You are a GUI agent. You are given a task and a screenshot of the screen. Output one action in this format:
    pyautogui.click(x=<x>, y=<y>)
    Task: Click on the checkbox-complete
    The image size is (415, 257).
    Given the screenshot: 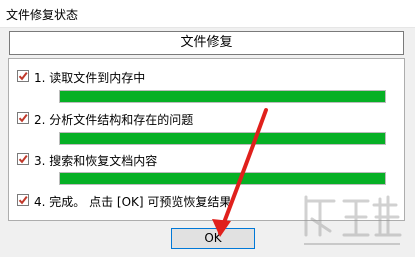 What is the action you would take?
    pyautogui.click(x=23, y=200)
    